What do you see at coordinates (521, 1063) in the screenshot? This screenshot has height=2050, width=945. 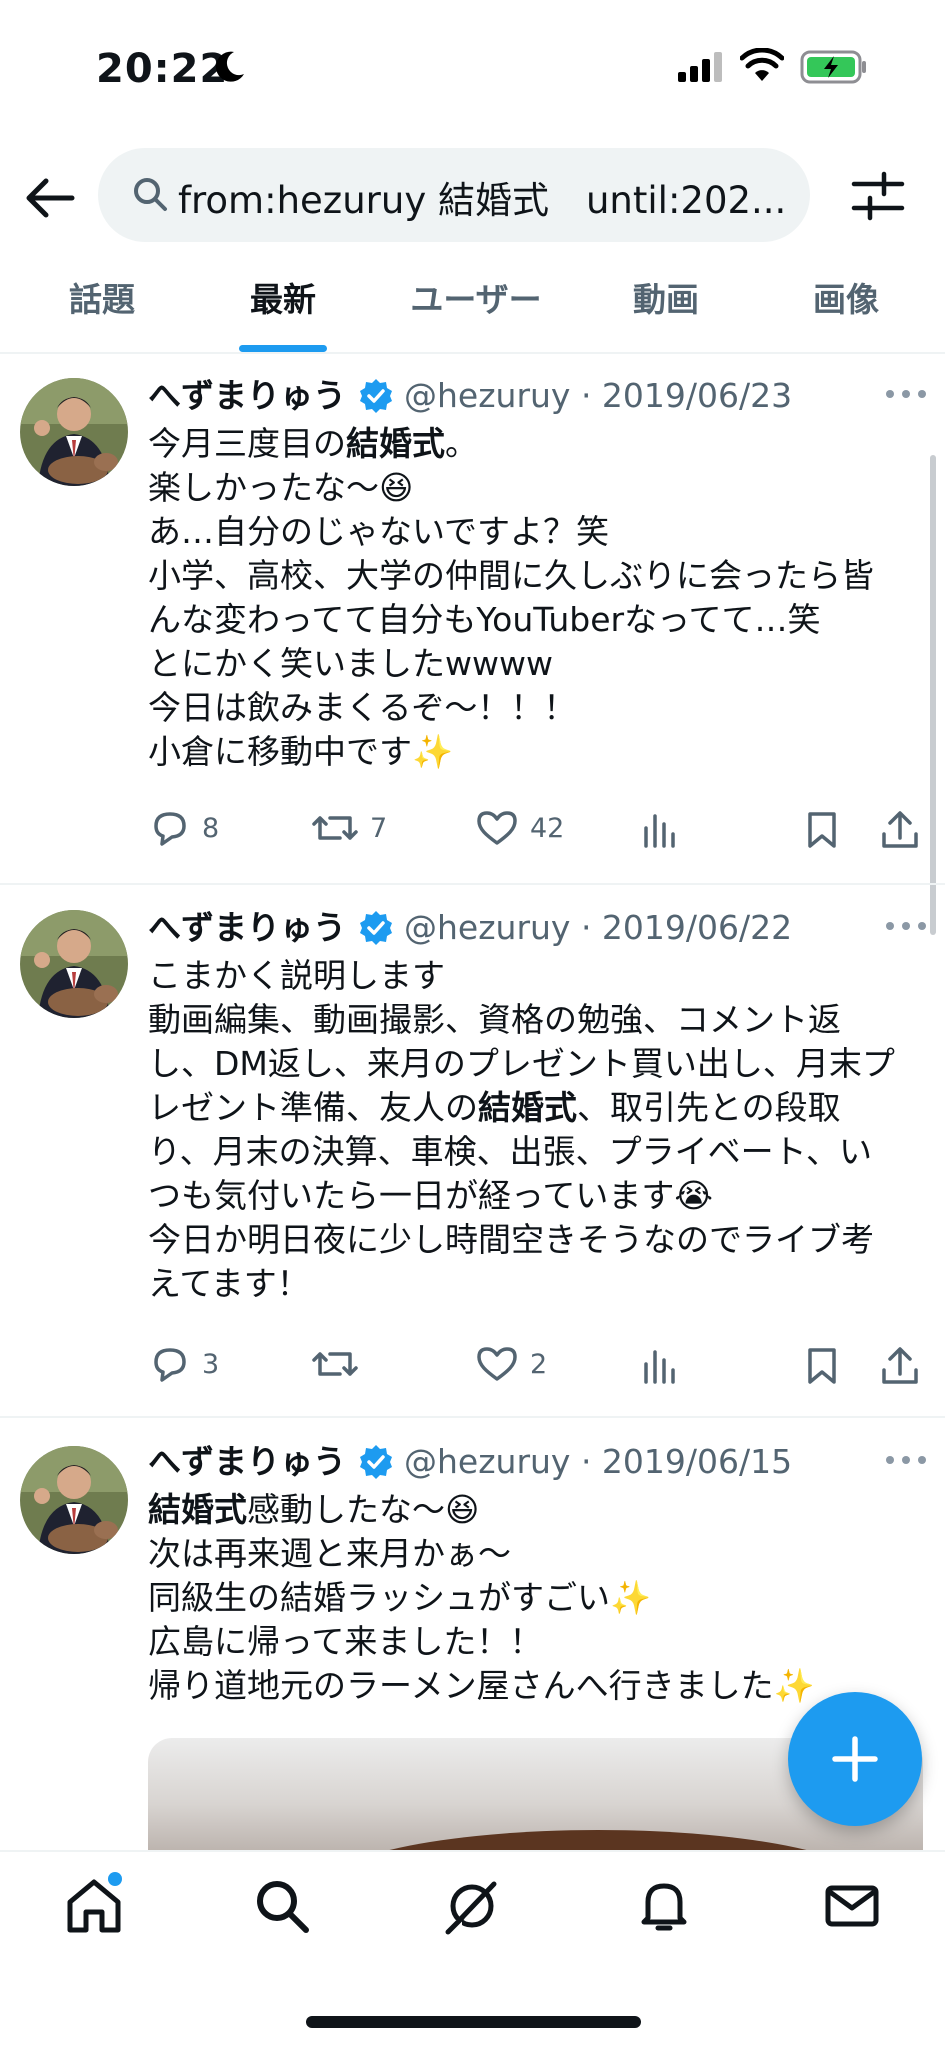 I see `tweet-text-segment: し、DM返し、来月のプレゼント買い出し、月末プ` at bounding box center [521, 1063].